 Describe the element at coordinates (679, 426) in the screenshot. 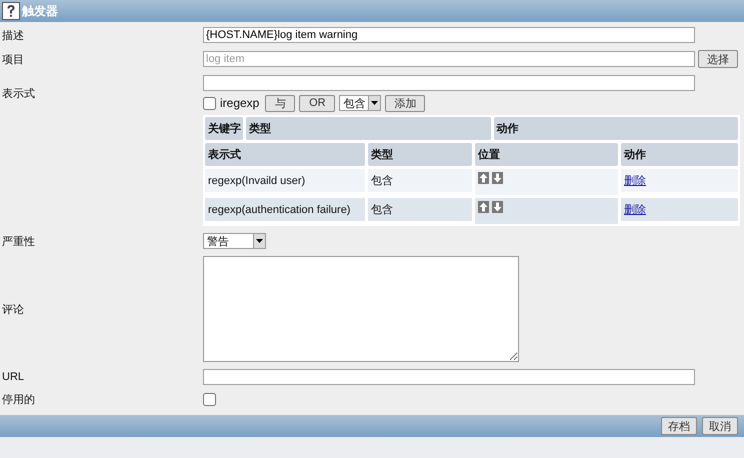

I see `footer-button: 存档` at that location.